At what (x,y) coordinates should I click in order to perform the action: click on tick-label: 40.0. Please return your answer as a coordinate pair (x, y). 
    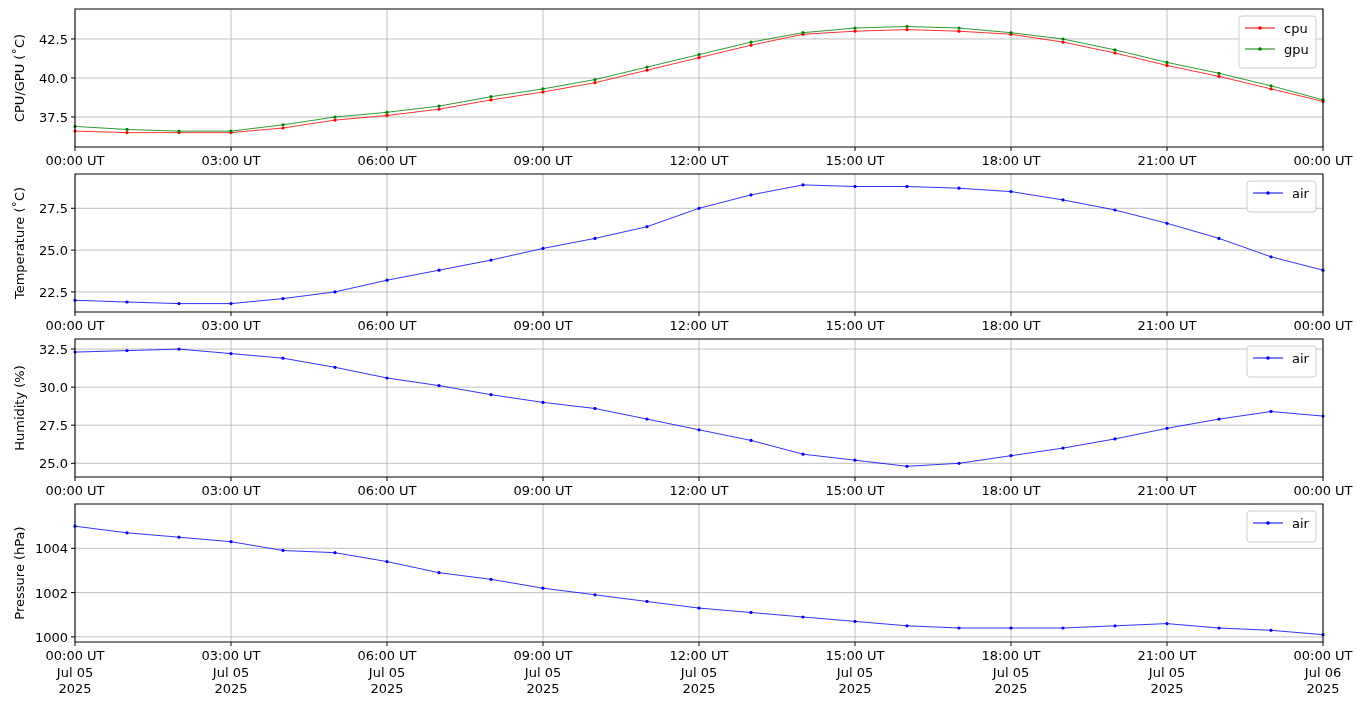
    Looking at the image, I should click on (53, 78).